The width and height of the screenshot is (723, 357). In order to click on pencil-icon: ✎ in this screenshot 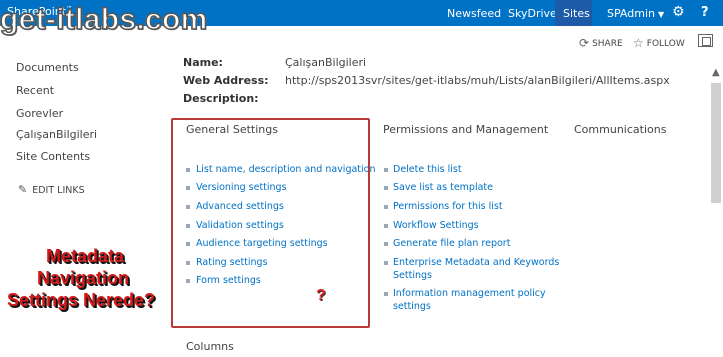, I will do `click(23, 189)`.